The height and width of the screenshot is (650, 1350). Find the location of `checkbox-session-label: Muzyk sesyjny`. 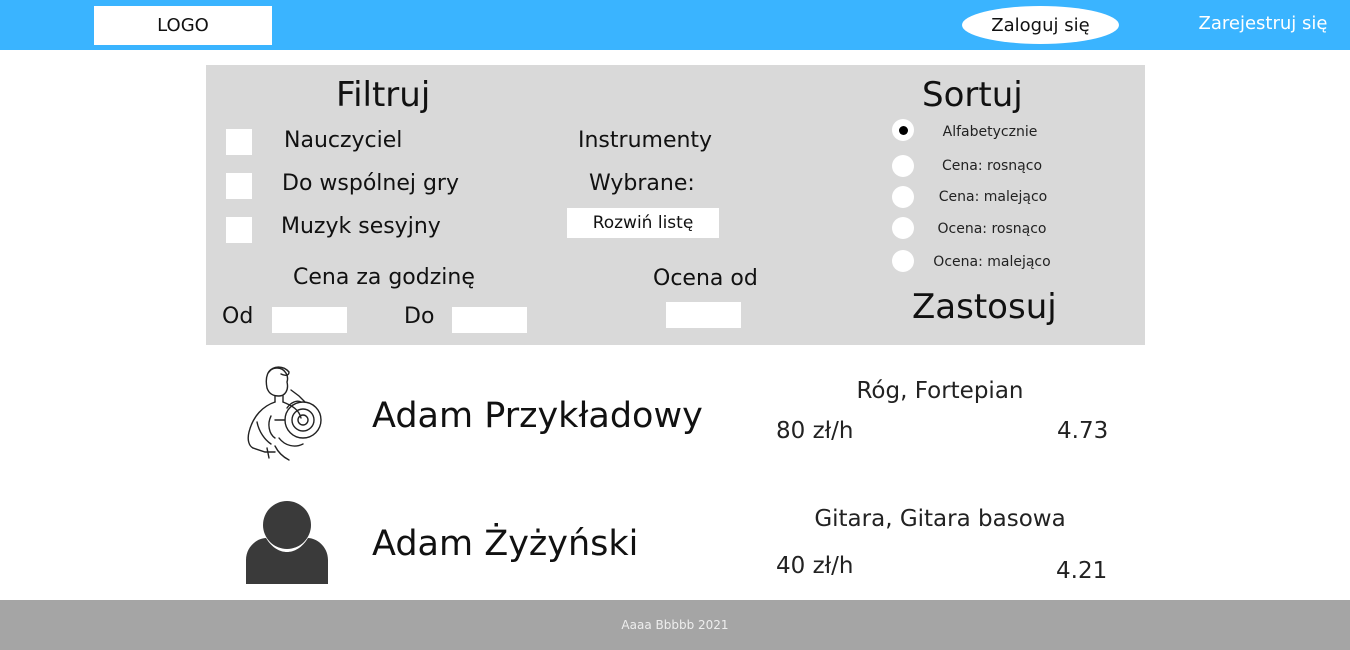

checkbox-session-label: Muzyk sesyjny is located at coordinates (361, 226).